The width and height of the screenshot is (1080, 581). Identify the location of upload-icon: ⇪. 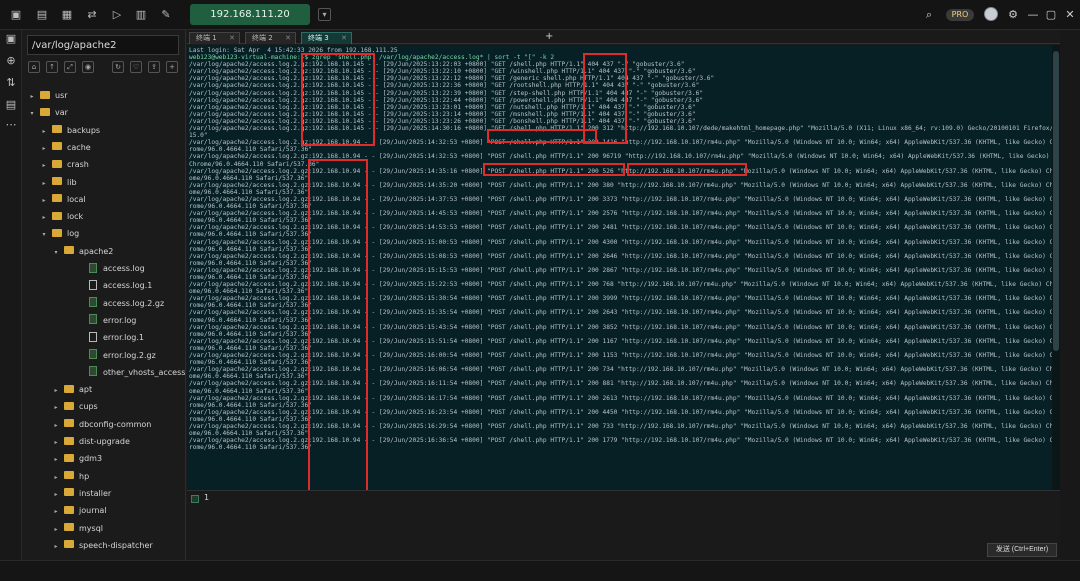
(154, 67).